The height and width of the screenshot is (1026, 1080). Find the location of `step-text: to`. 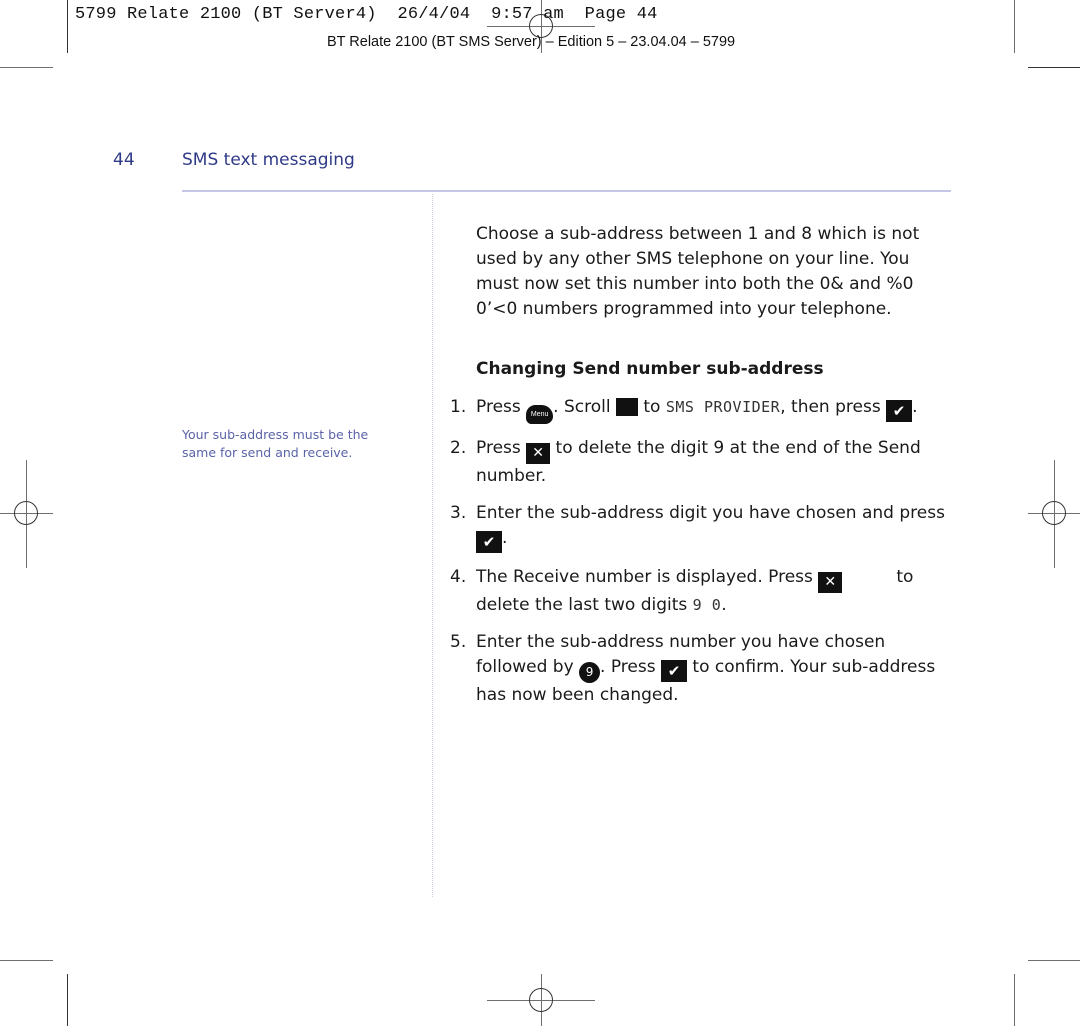

step-text: to is located at coordinates (651, 407).